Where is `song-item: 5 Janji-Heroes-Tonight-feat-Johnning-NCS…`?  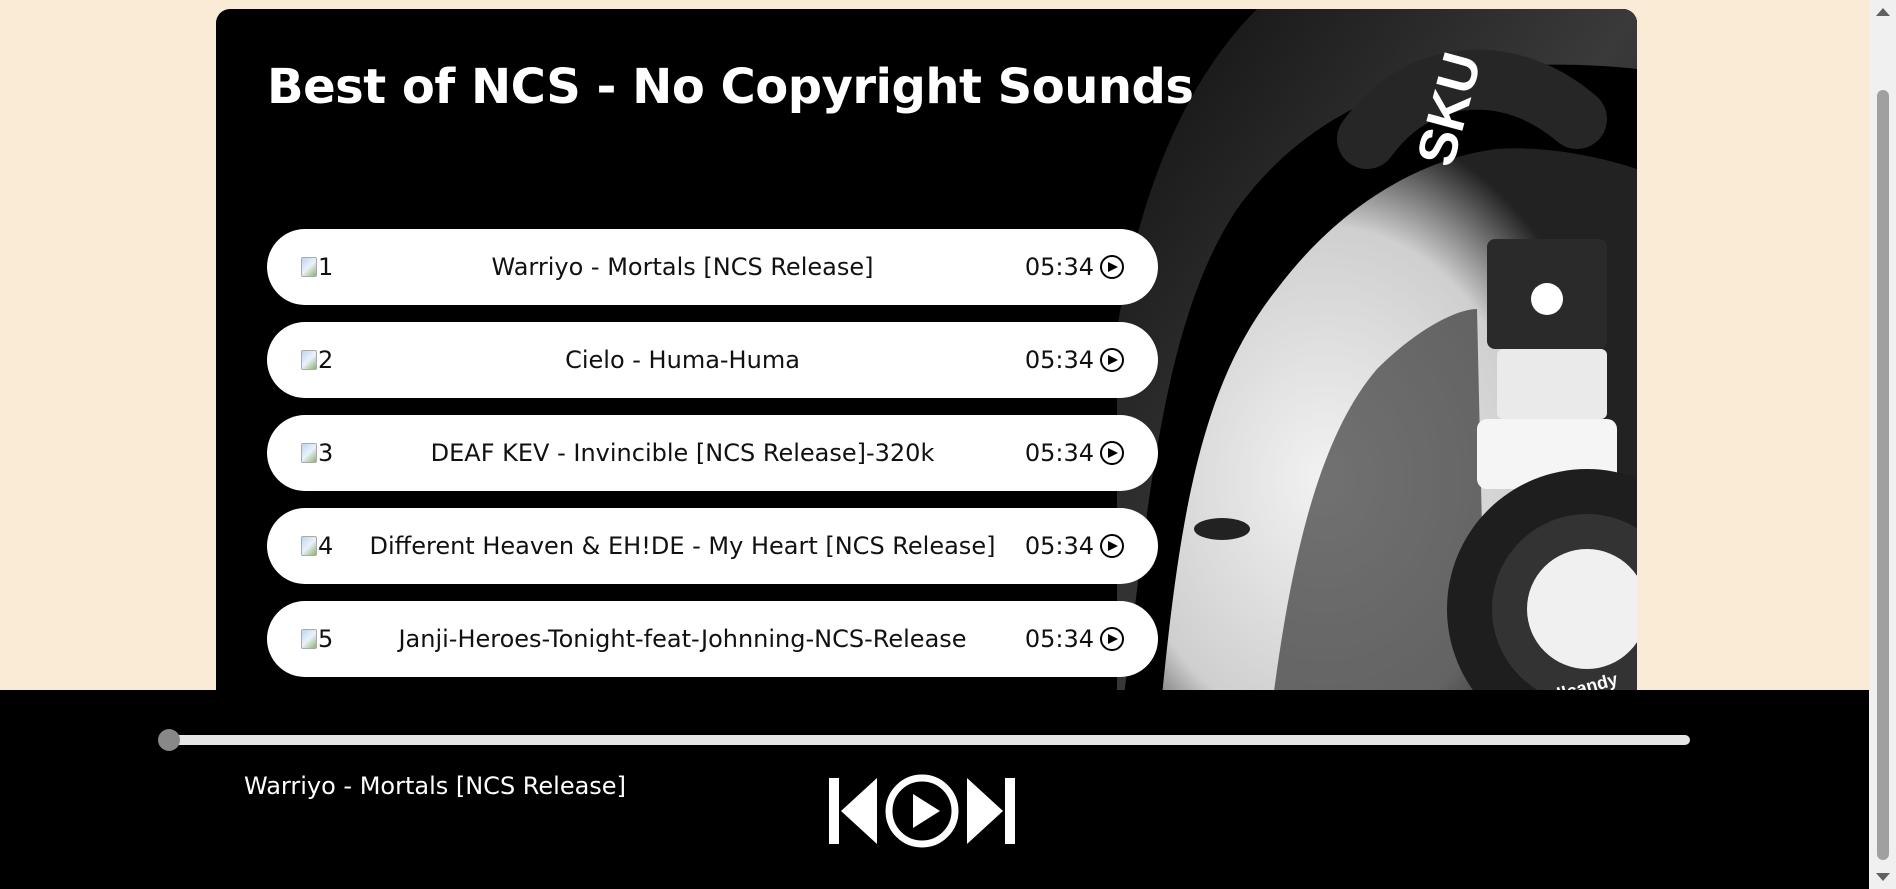
song-item: 5 Janji-Heroes-Tonight-feat-Johnning-NCS… is located at coordinates (712, 639).